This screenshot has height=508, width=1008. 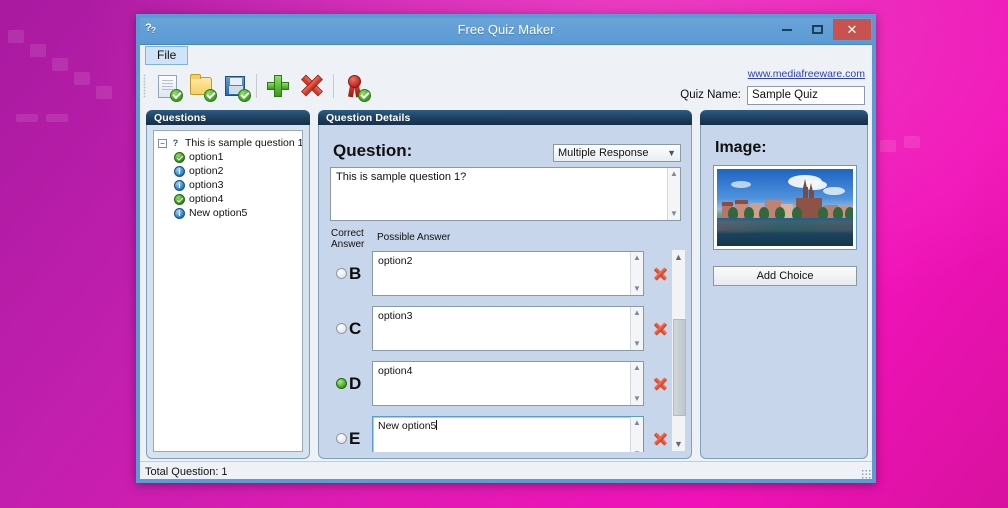 What do you see at coordinates (256, 86) in the screenshot?
I see `toolbar-separator` at bounding box center [256, 86].